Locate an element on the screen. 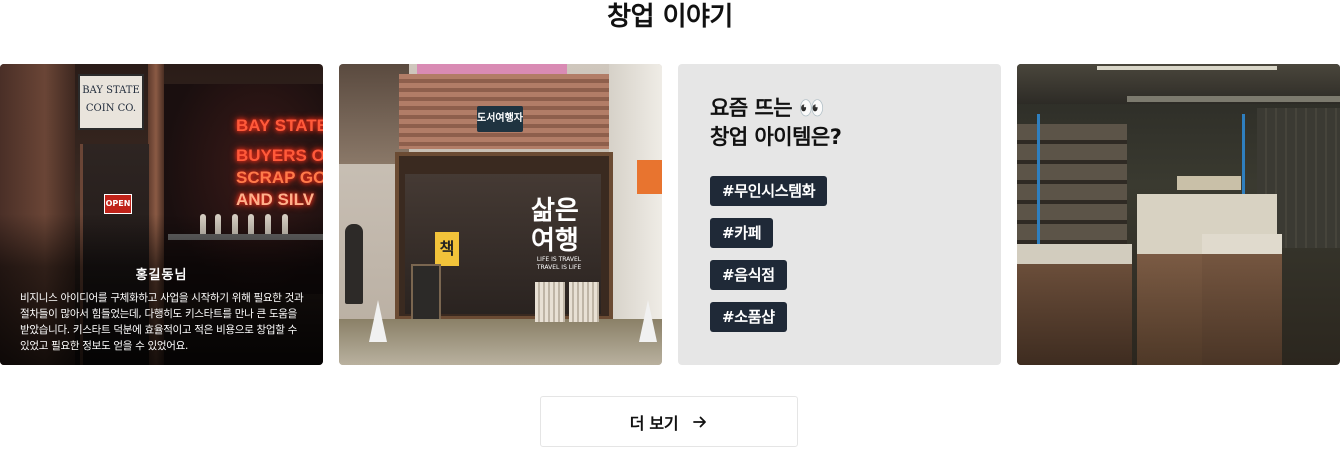  open-sign: OPEN is located at coordinates (118, 204).